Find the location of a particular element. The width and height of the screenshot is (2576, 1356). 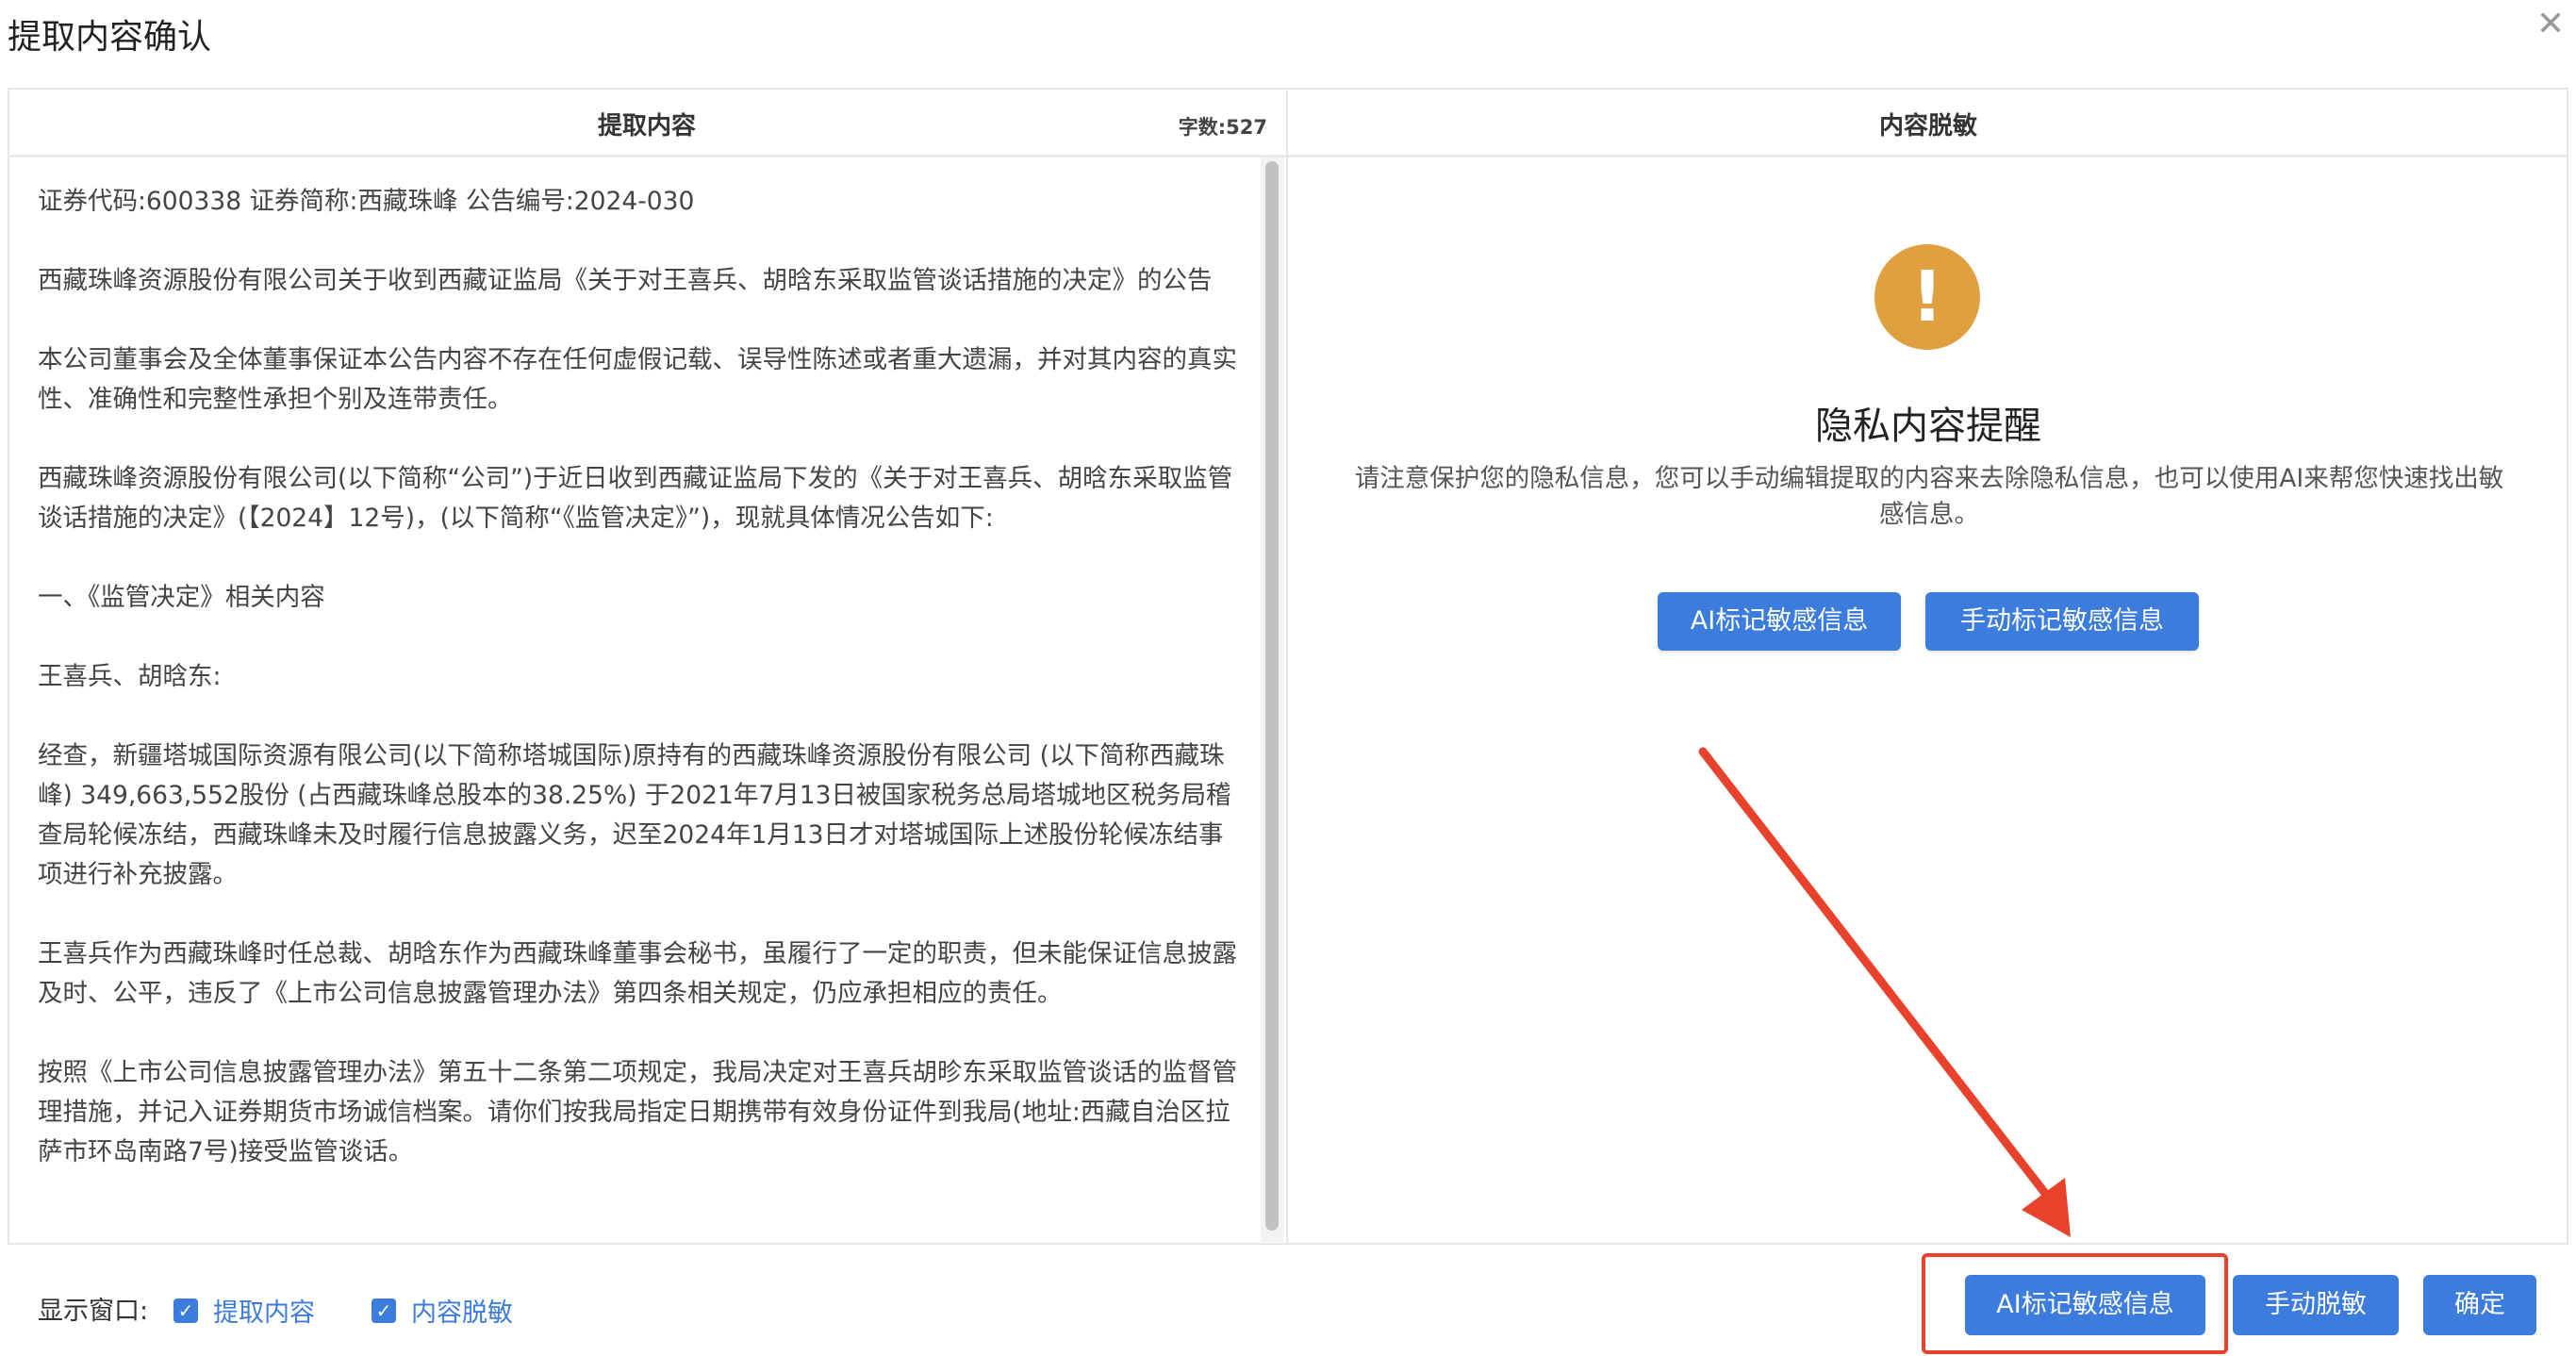

annotation-arrow is located at coordinates (1884, 992).